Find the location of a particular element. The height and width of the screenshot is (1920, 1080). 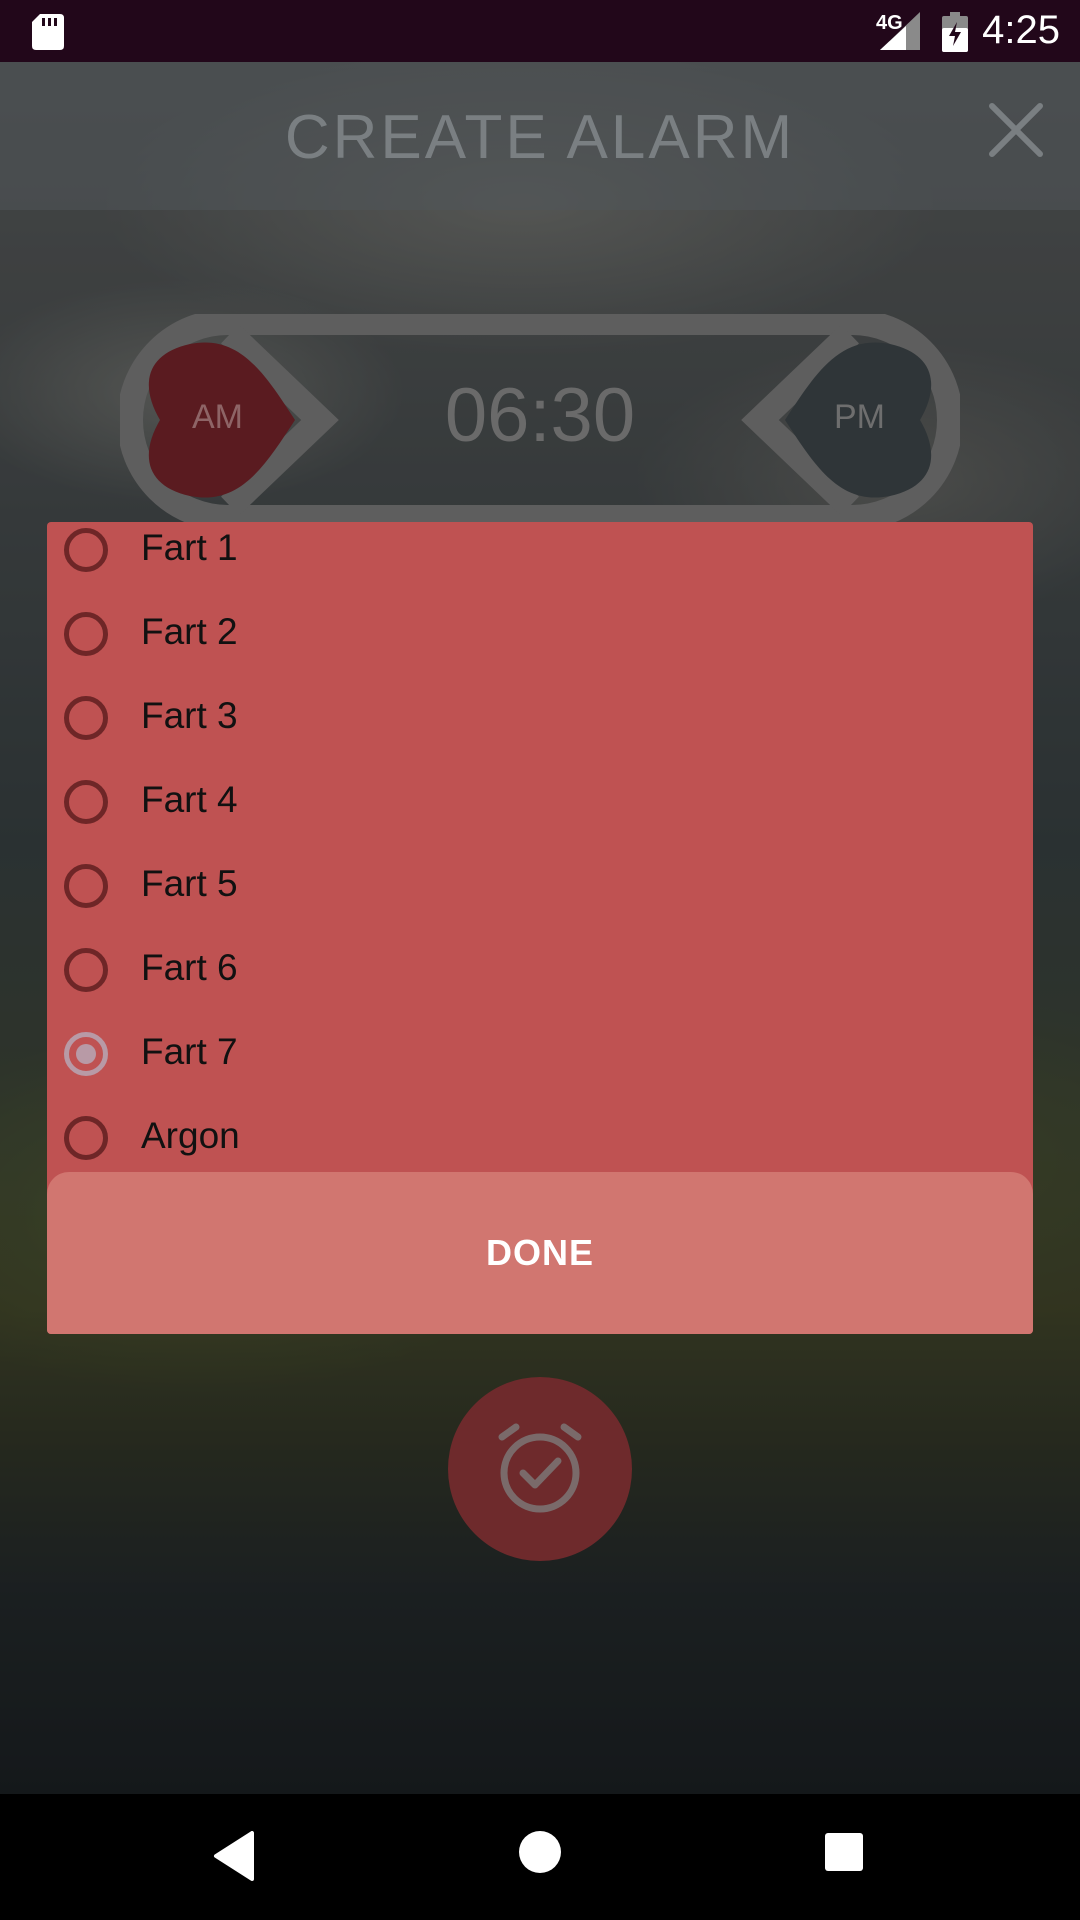

sound-label: Argon is located at coordinates (190, 1135).